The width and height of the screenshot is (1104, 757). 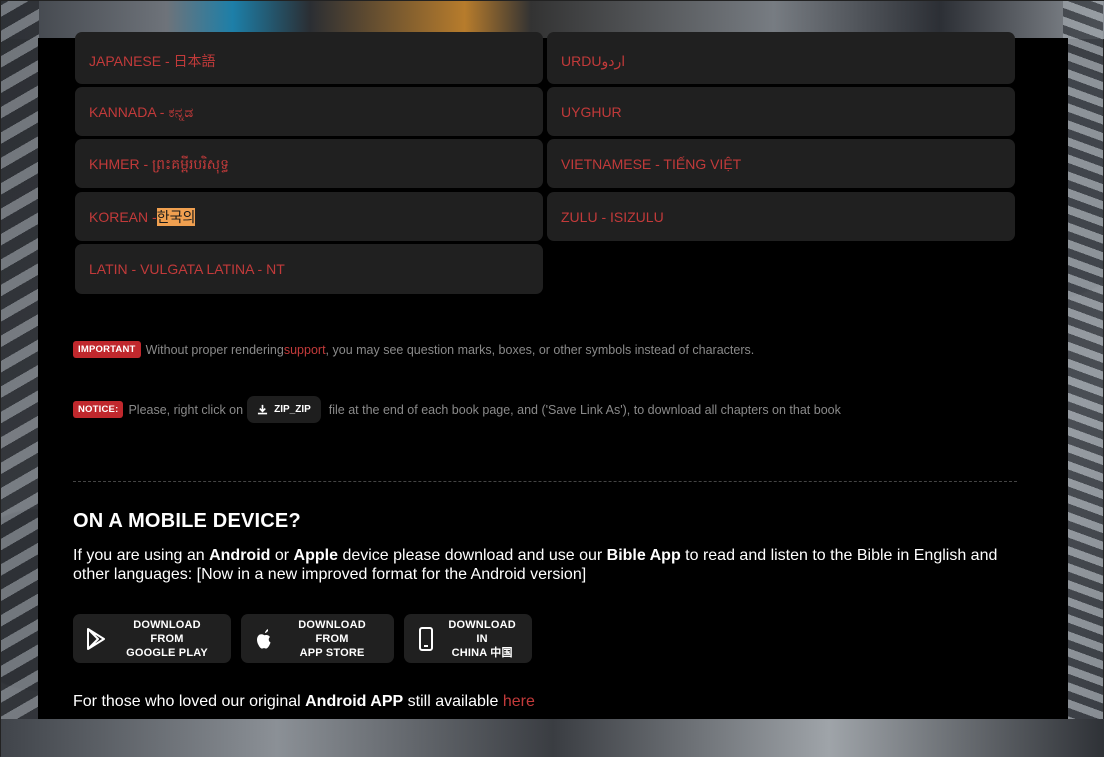 I want to click on language-zulu-link: ZULU - ISIZULU, so click(x=781, y=216).